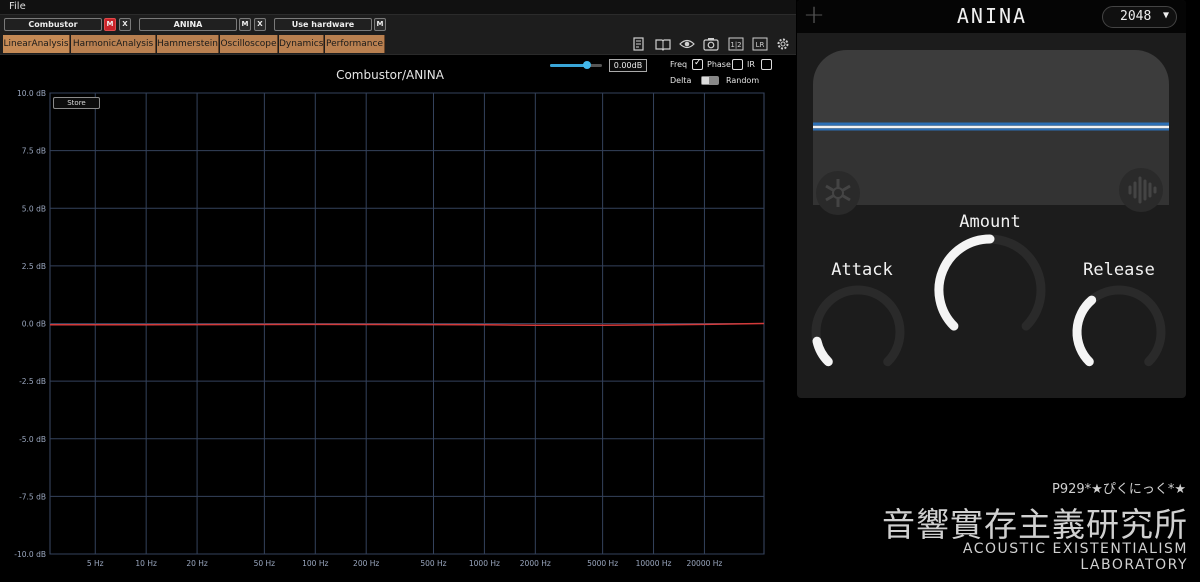  I want to click on x-tick-label: 1000 Hz, so click(484, 563).